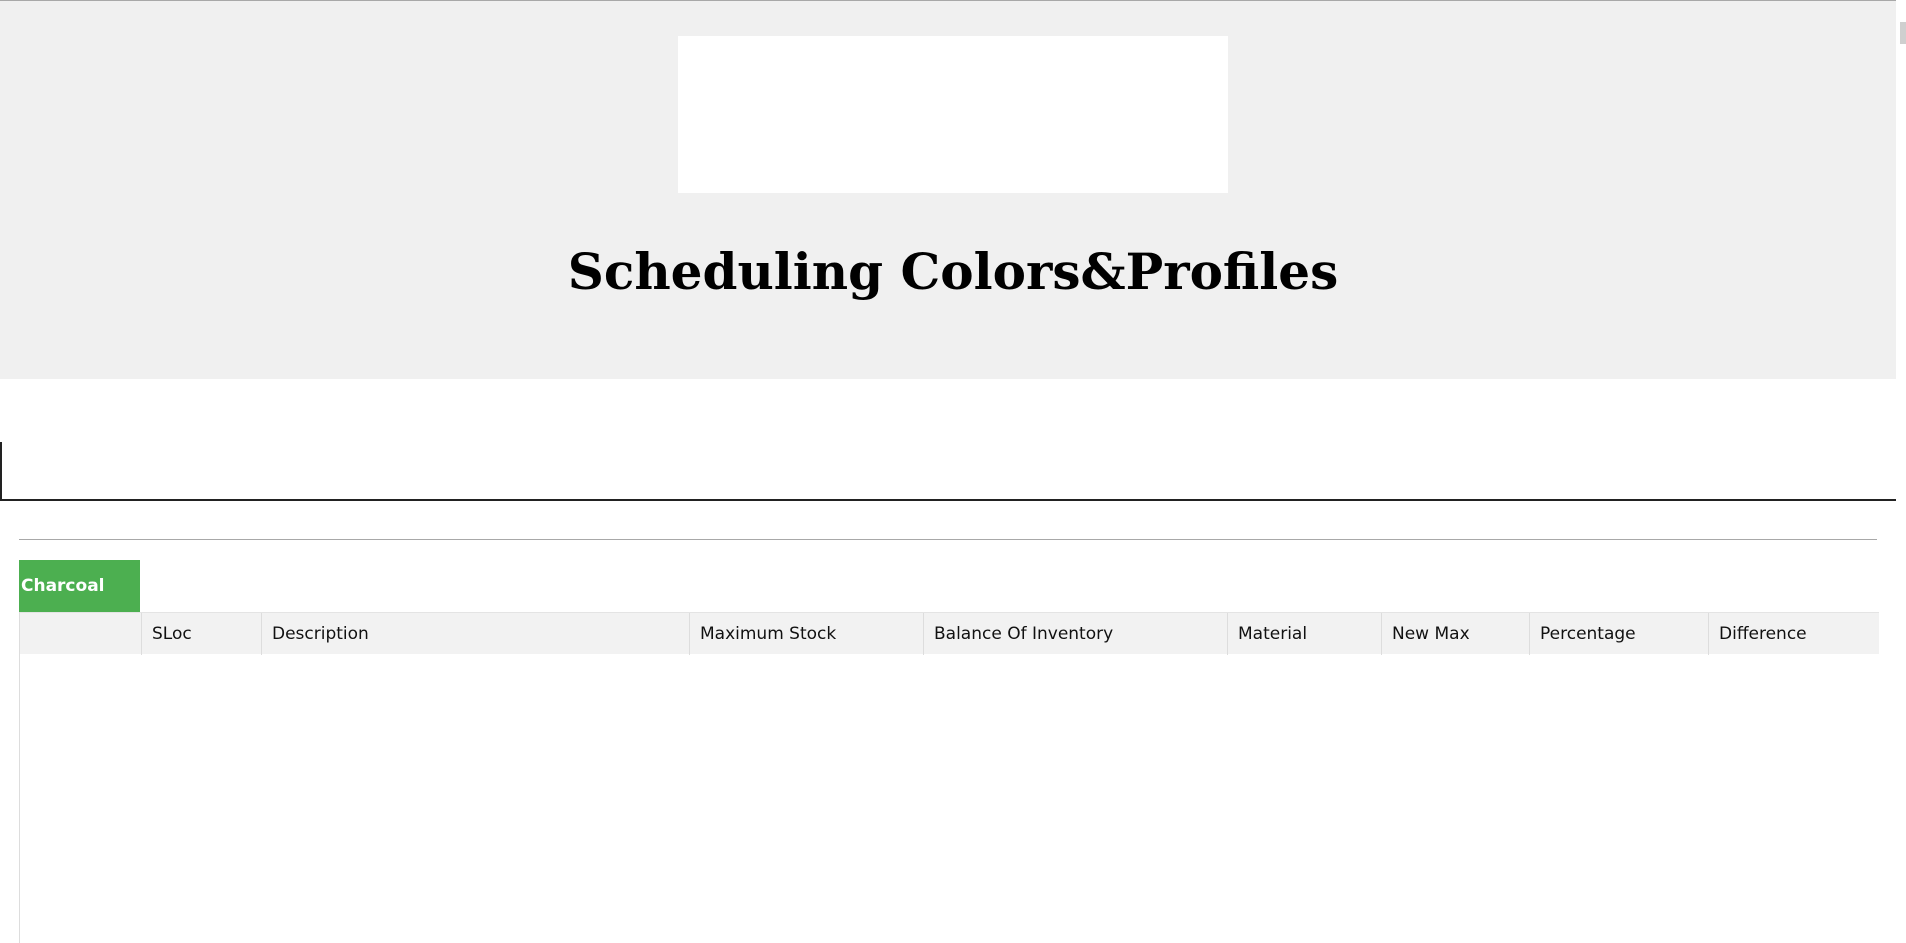 This screenshot has height=943, width=1906. I want to click on column-header-description: Description, so click(475, 634).